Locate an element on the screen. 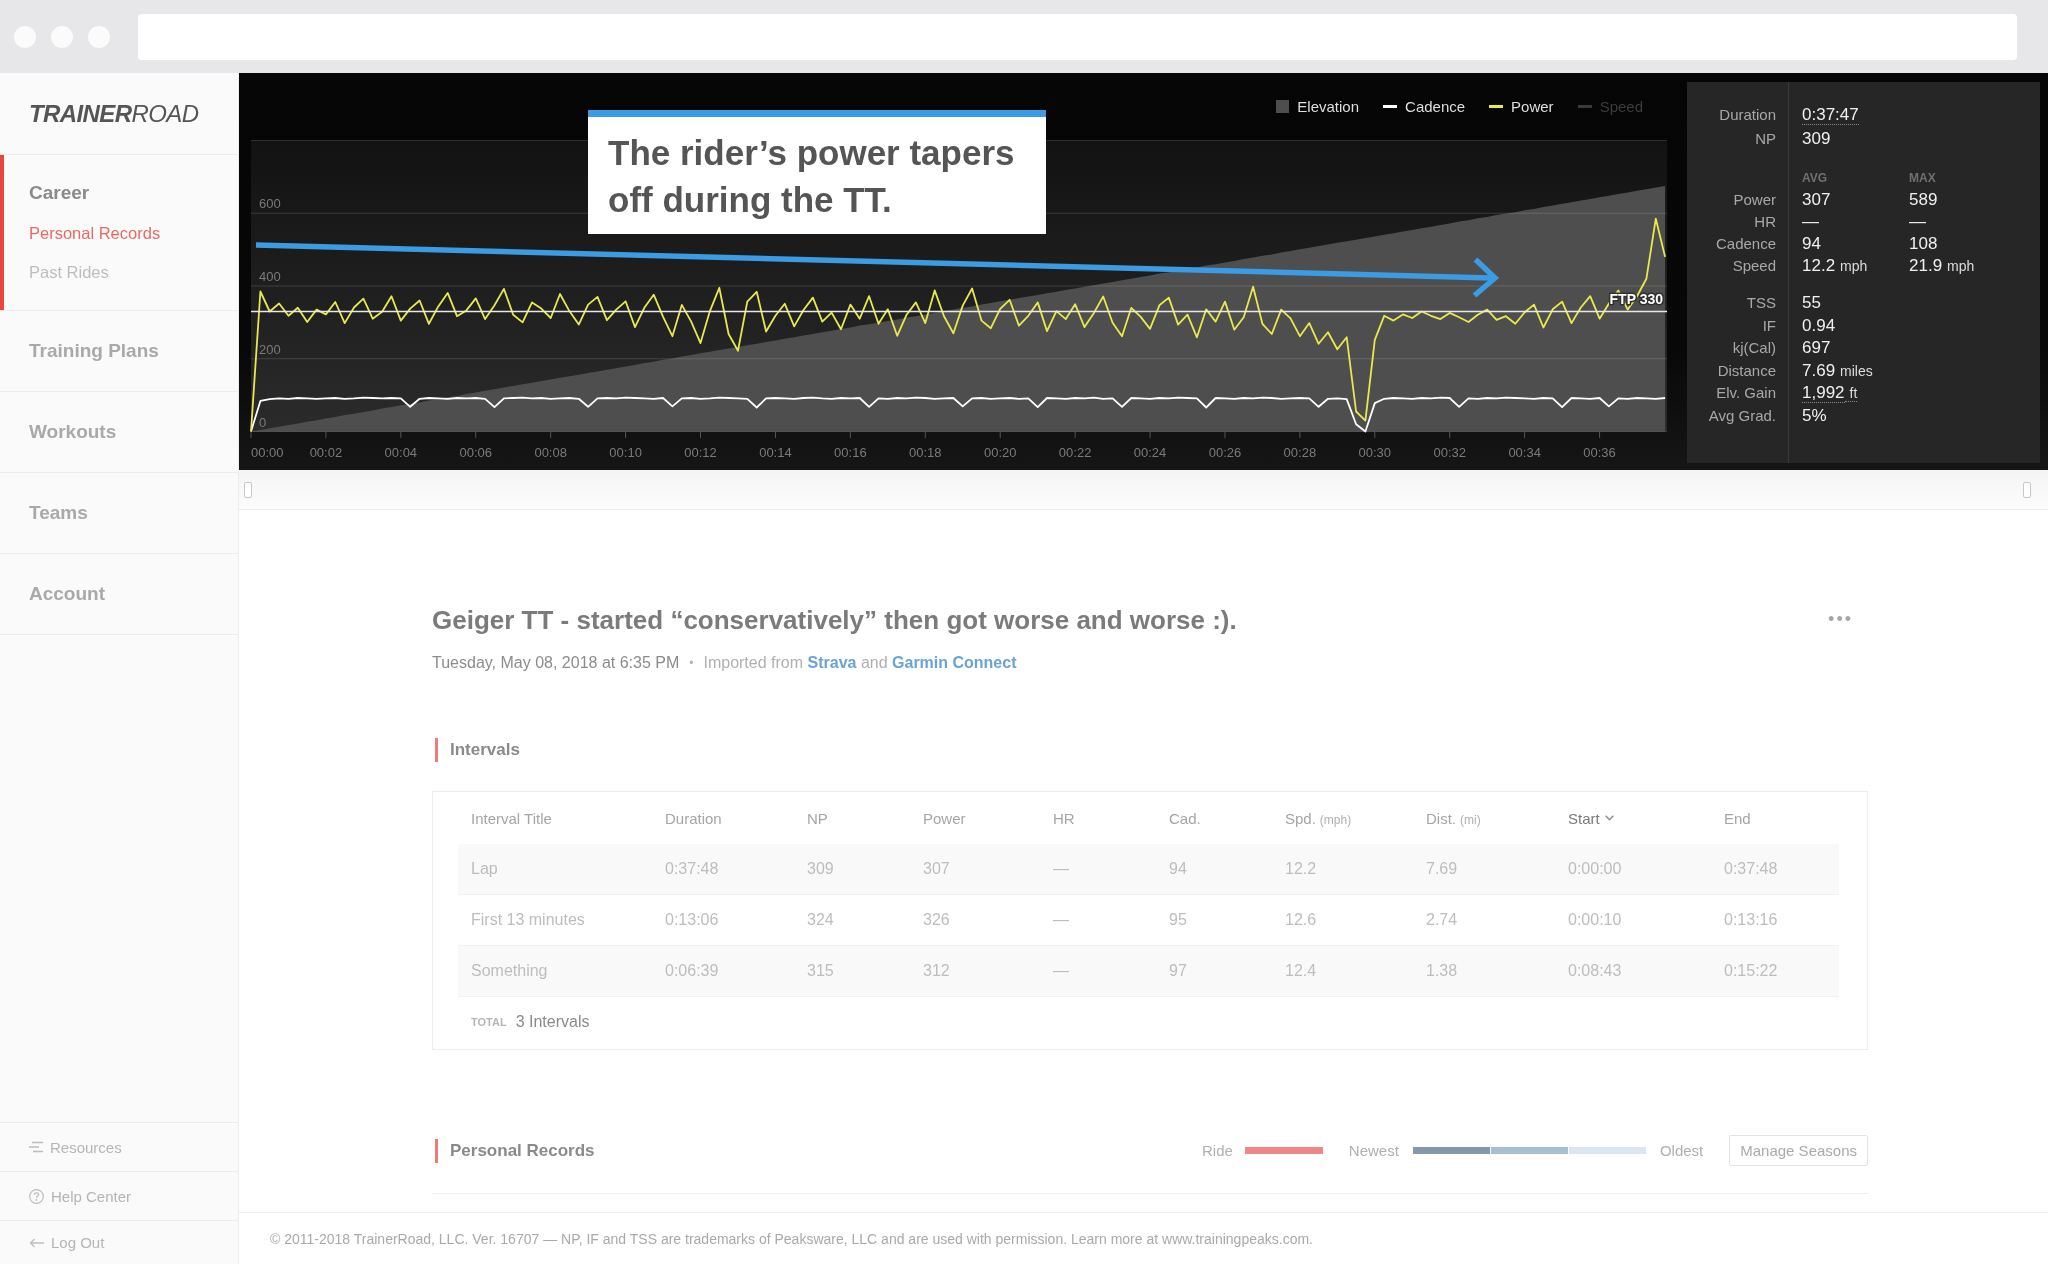  x-axis-label: 00:32 is located at coordinates (1449, 452).